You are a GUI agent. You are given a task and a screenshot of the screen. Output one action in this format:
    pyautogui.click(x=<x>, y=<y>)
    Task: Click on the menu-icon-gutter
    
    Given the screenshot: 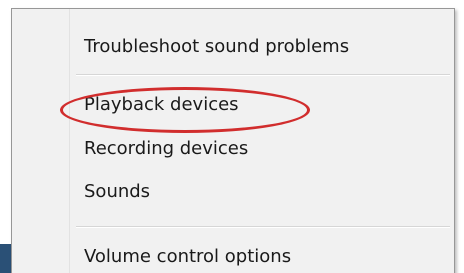 What is the action you would take?
    pyautogui.click(x=41, y=141)
    